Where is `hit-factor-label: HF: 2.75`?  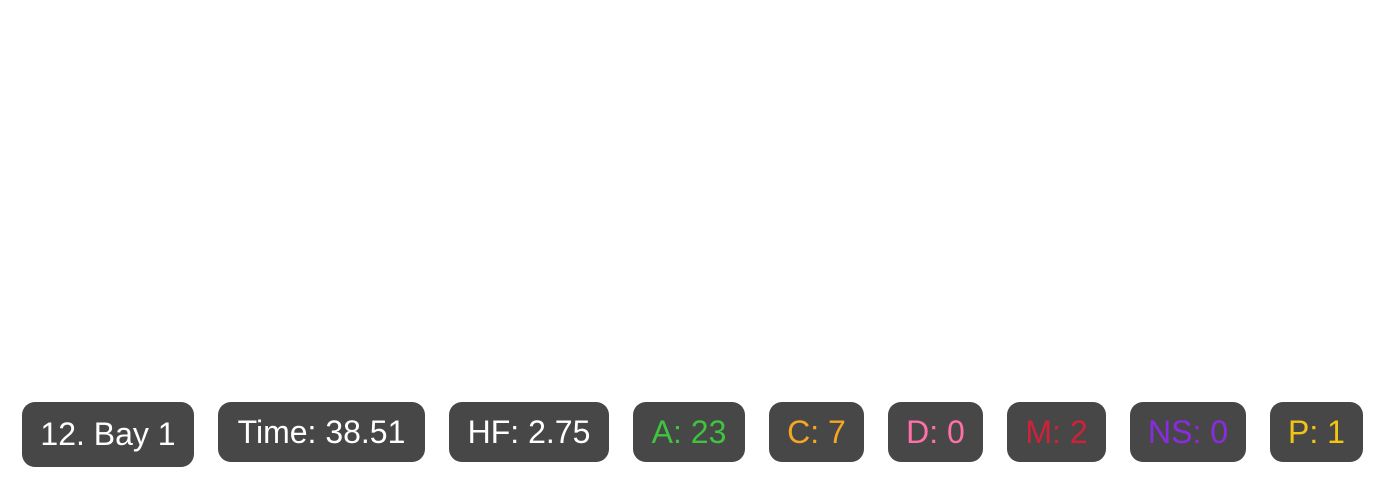 hit-factor-label: HF: 2.75 is located at coordinates (529, 431).